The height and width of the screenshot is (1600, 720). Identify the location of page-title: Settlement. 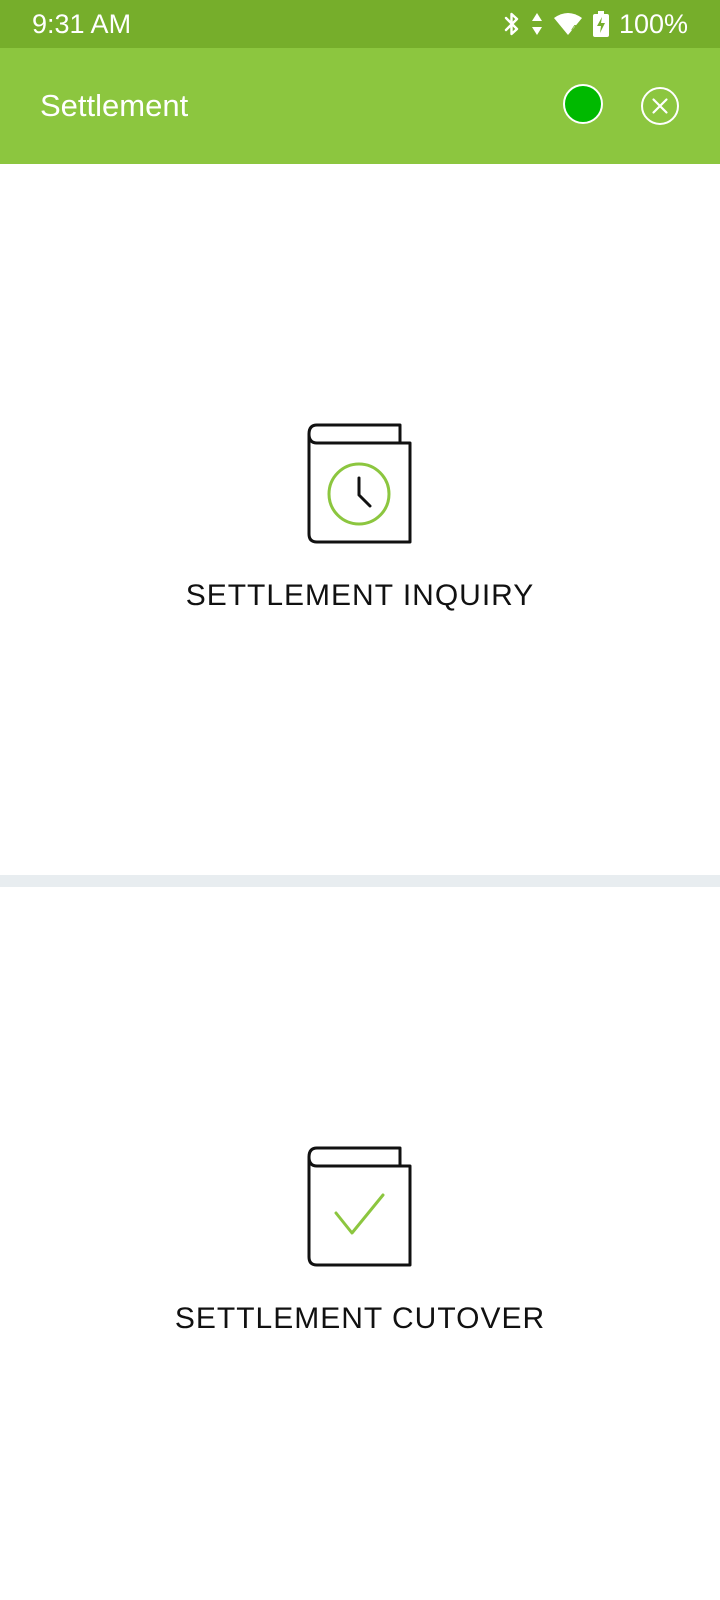
(114, 105).